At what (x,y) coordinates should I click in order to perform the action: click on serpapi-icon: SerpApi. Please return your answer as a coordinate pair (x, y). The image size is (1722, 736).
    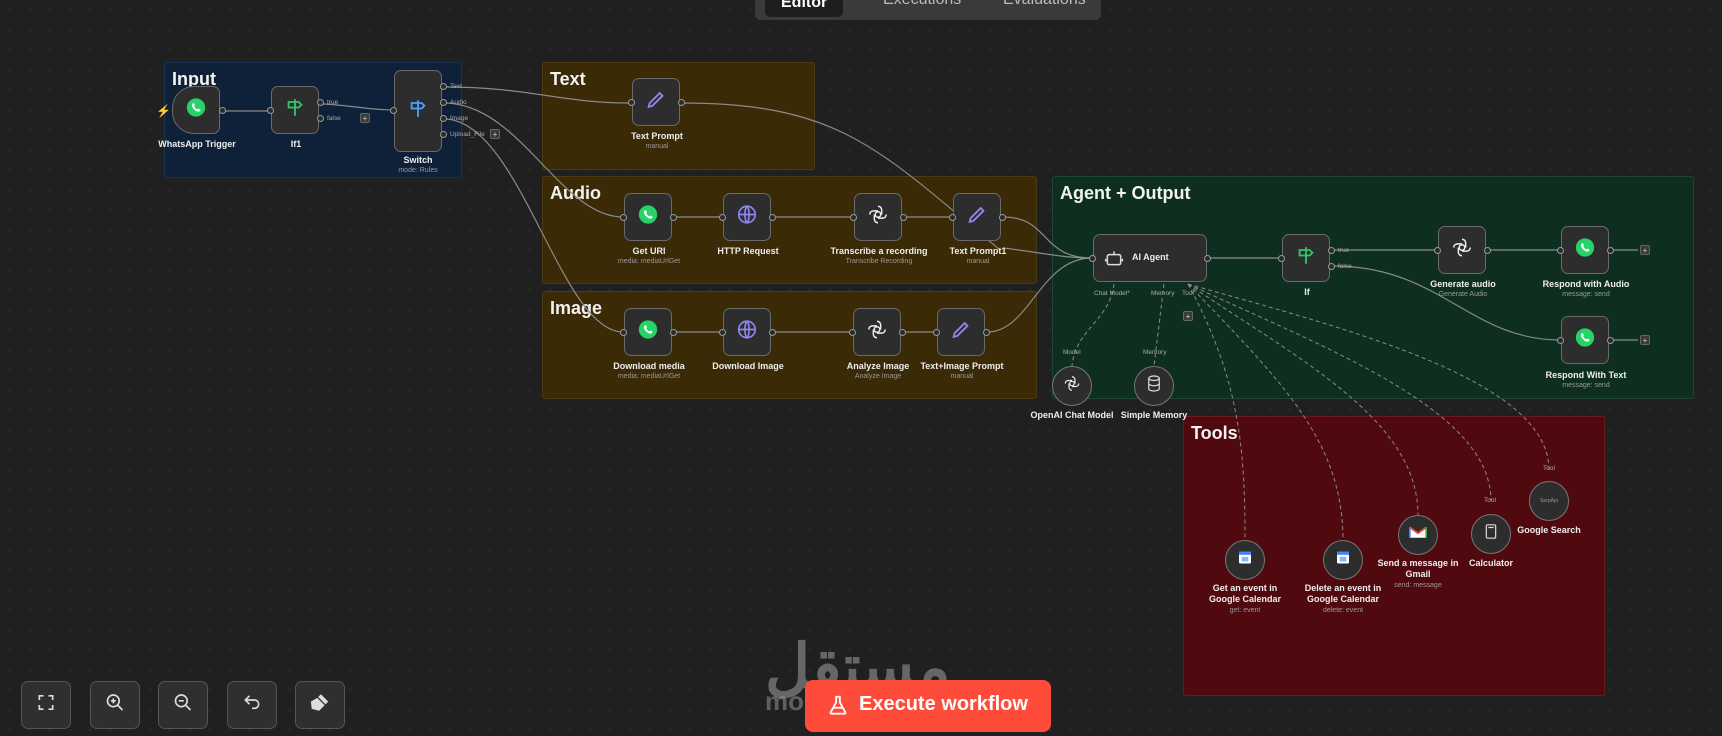
    Looking at the image, I should click on (1549, 501).